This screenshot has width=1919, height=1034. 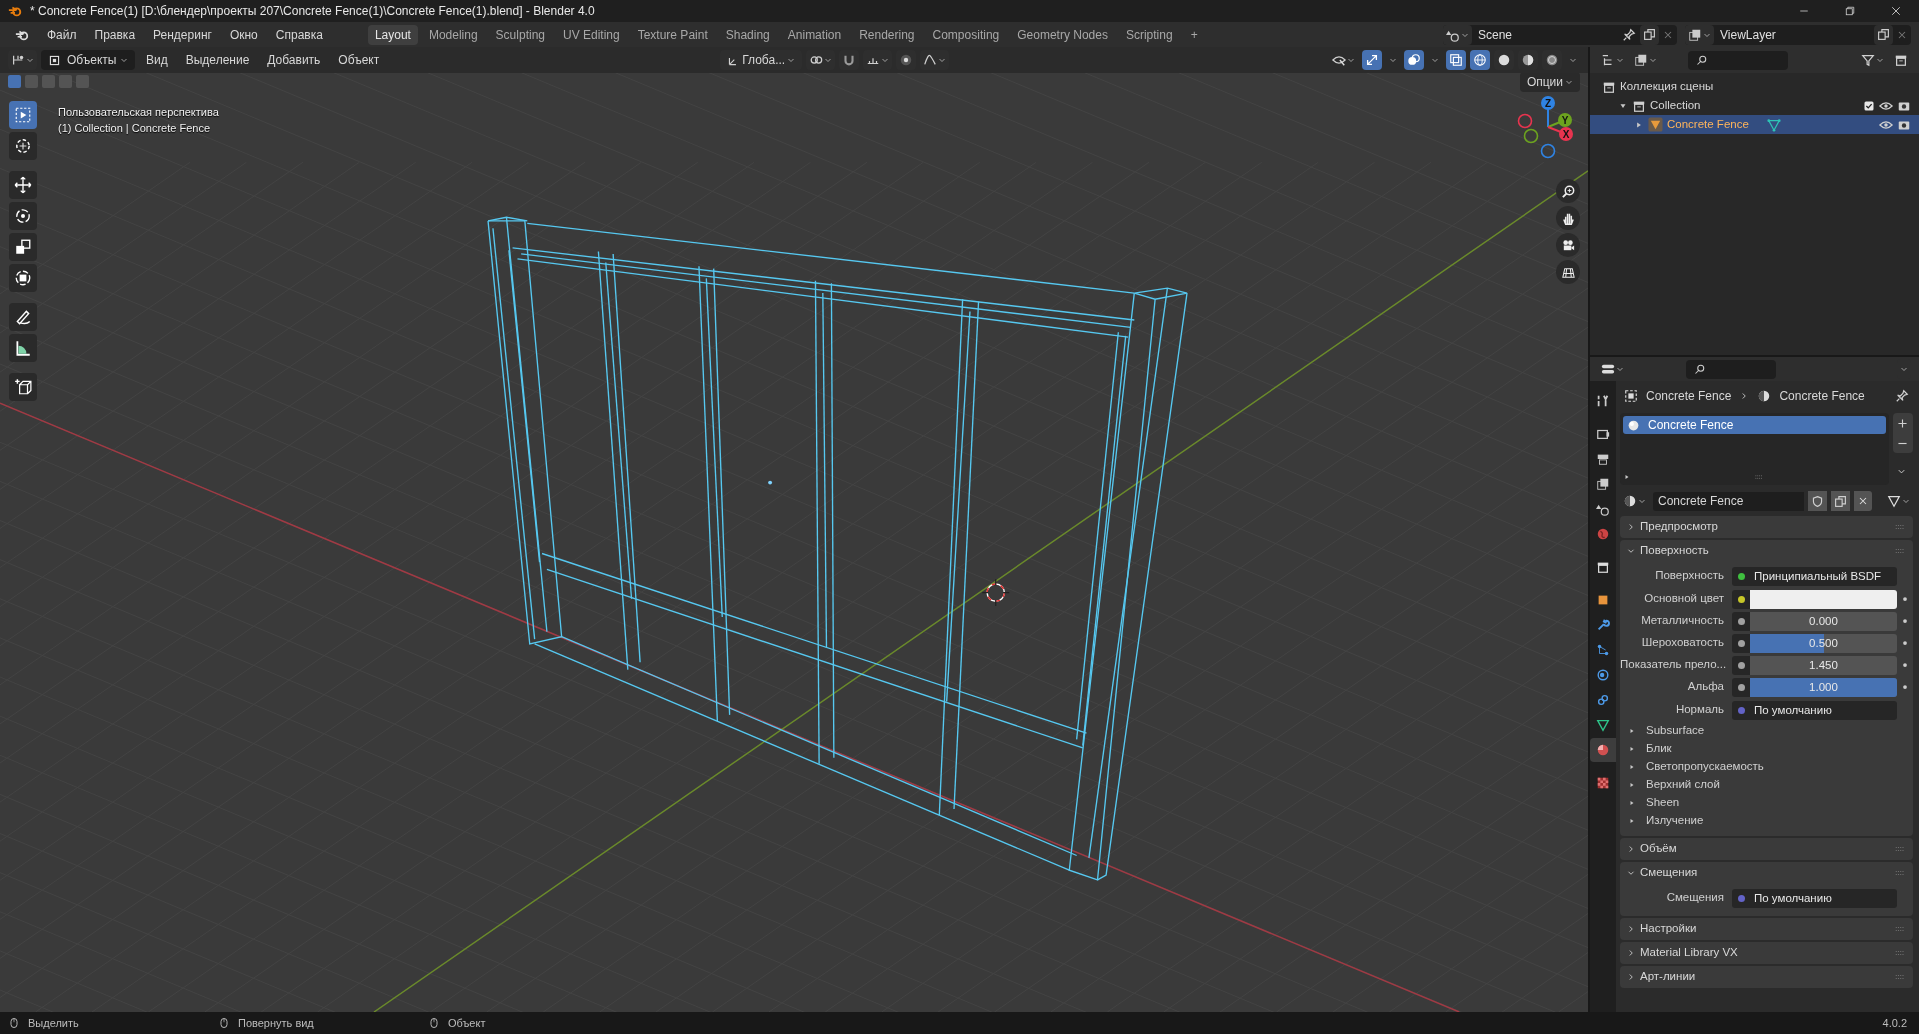 What do you see at coordinates (1766, 929) in the screenshot?
I see `panel-header: Настройки` at bounding box center [1766, 929].